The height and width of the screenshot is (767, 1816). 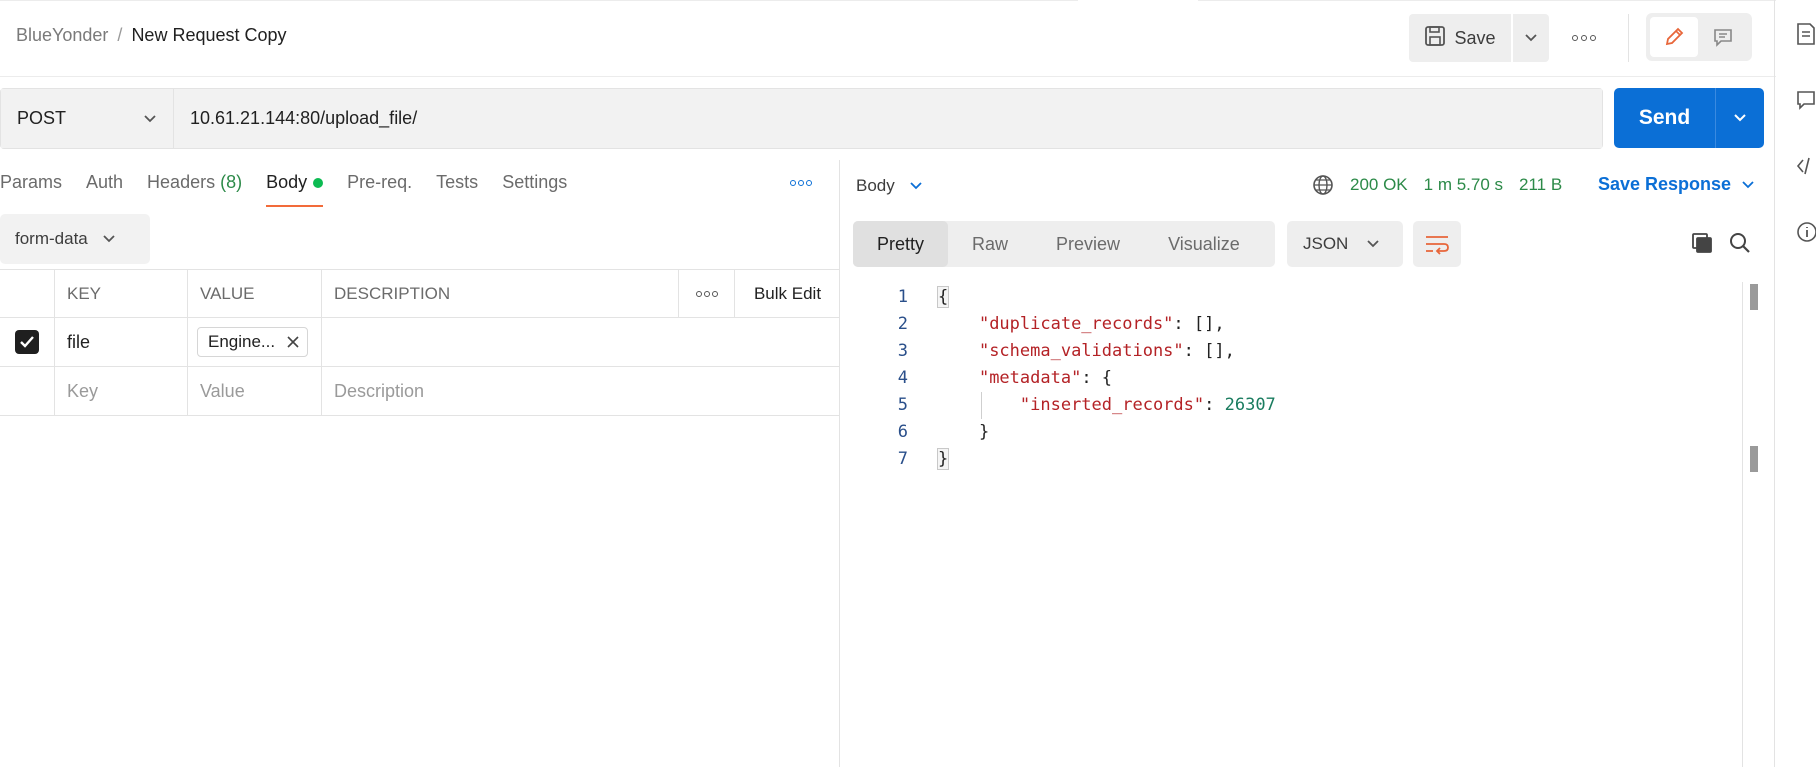 I want to click on tab-auth: Auth, so click(x=104, y=189).